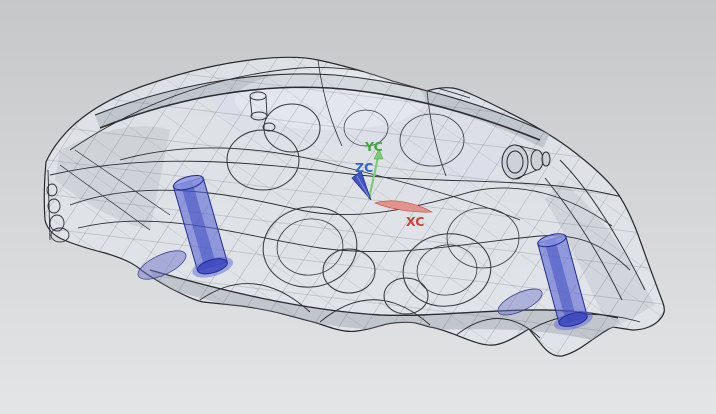 This screenshot has height=414, width=716. I want to click on wcs-label-zc: ZC, so click(364, 167).